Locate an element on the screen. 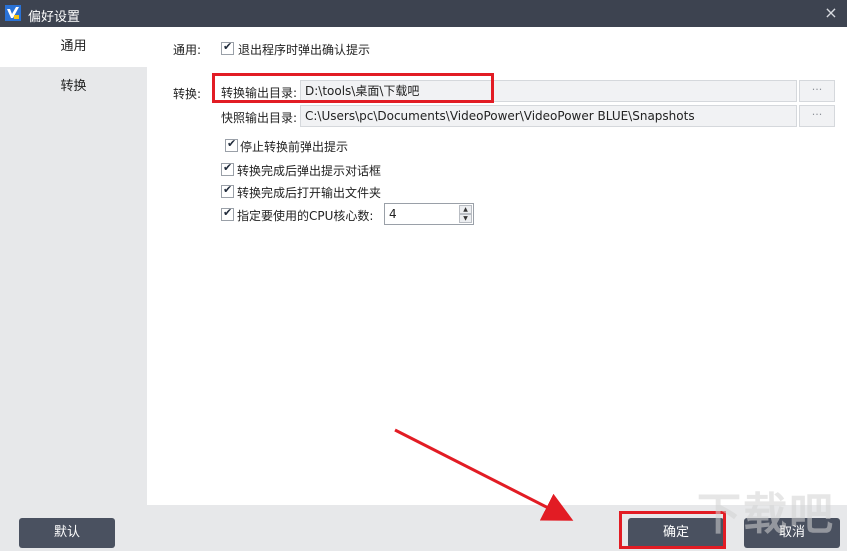 The width and height of the screenshot is (847, 551). stepper-up-icon: ▲ is located at coordinates (465, 209).